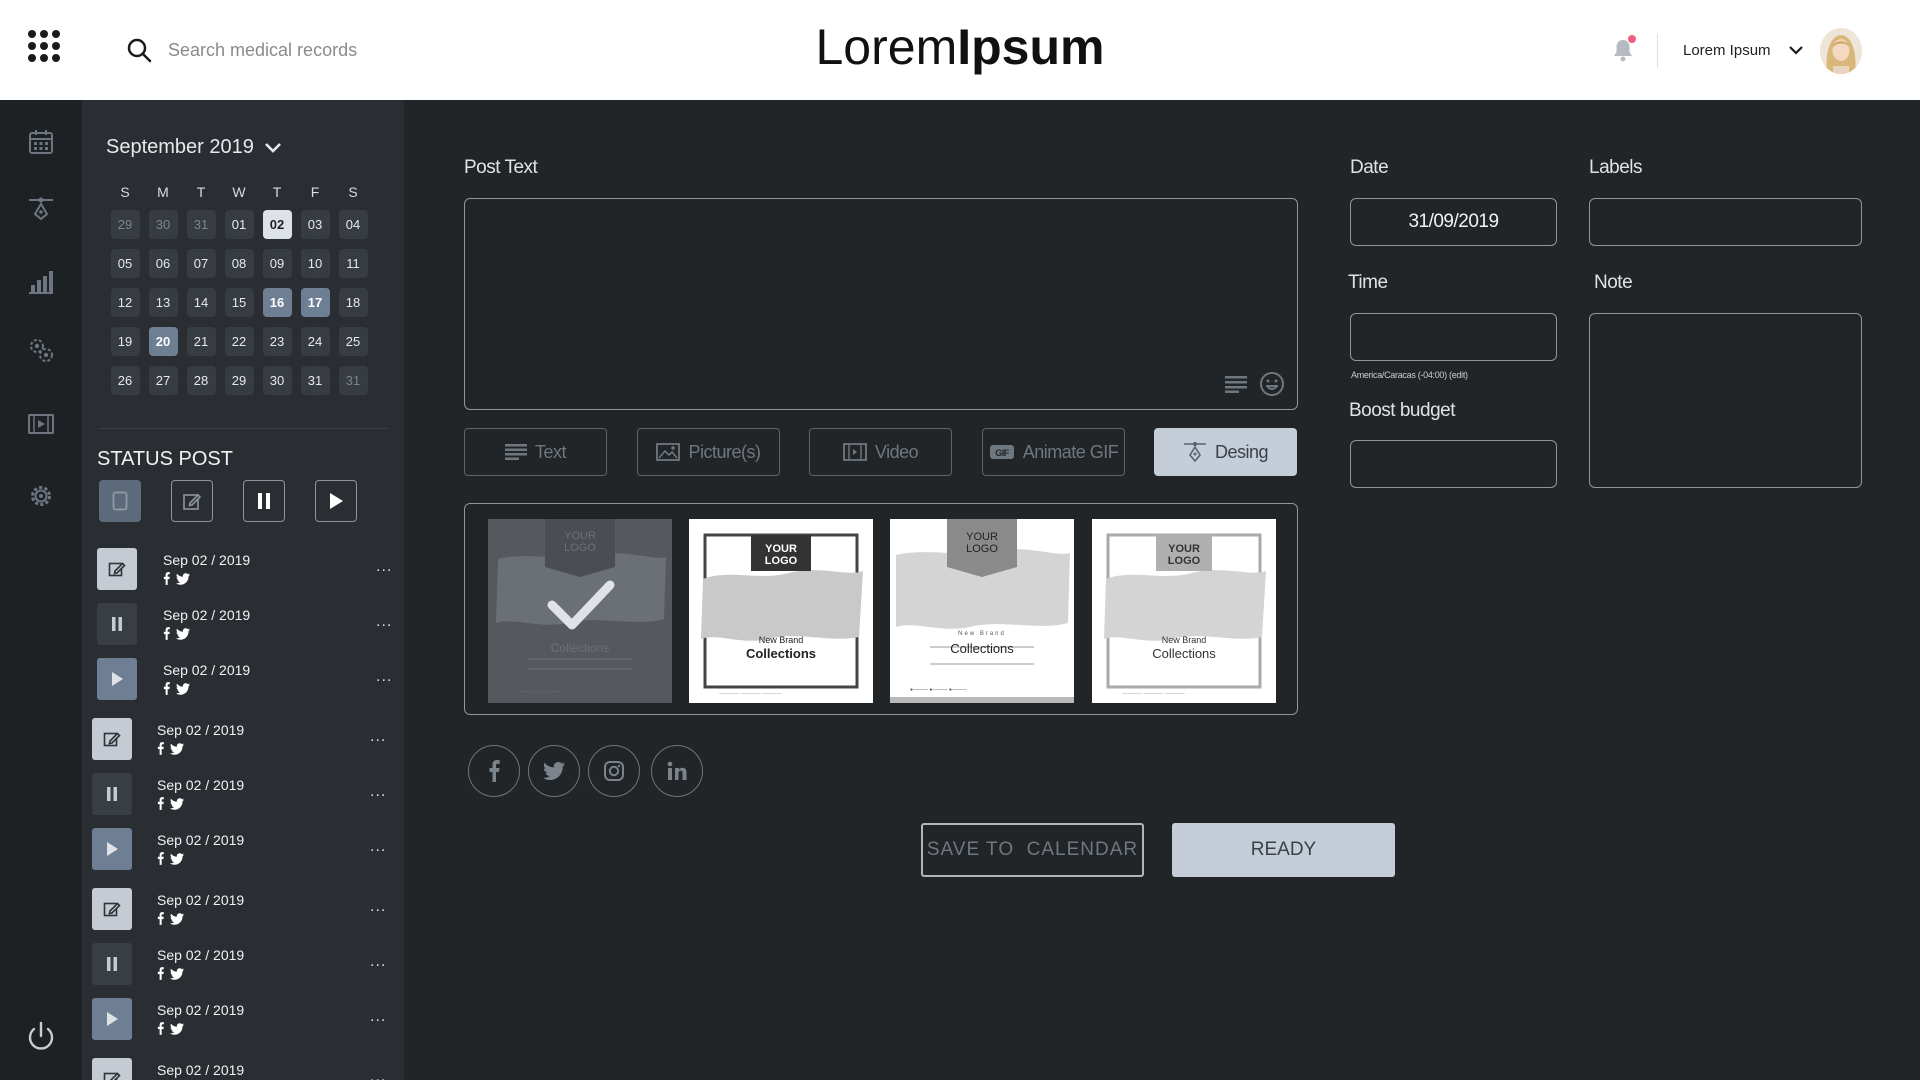 The height and width of the screenshot is (1080, 1920). What do you see at coordinates (1727, 50) in the screenshot?
I see `user-name: Lorem Ipsum` at bounding box center [1727, 50].